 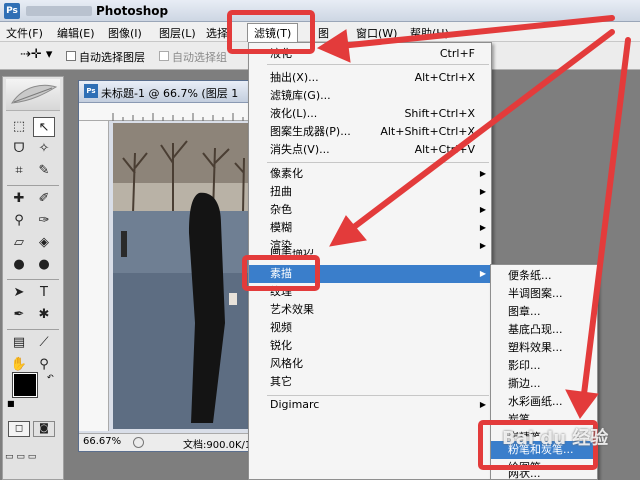 I want to click on redacted-label, so click(x=59, y=11).